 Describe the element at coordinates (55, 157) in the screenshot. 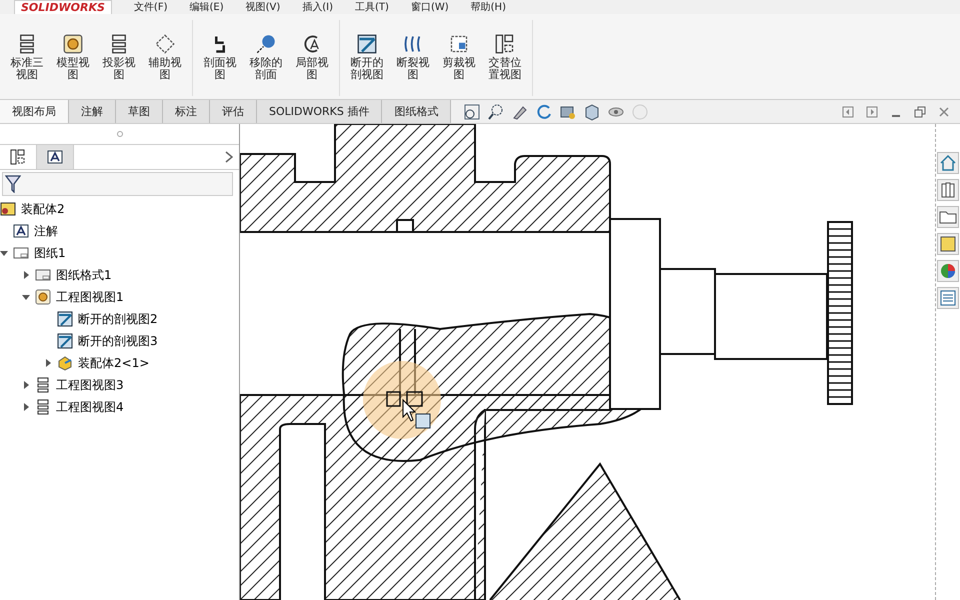

I see `property-manager-icon` at that location.